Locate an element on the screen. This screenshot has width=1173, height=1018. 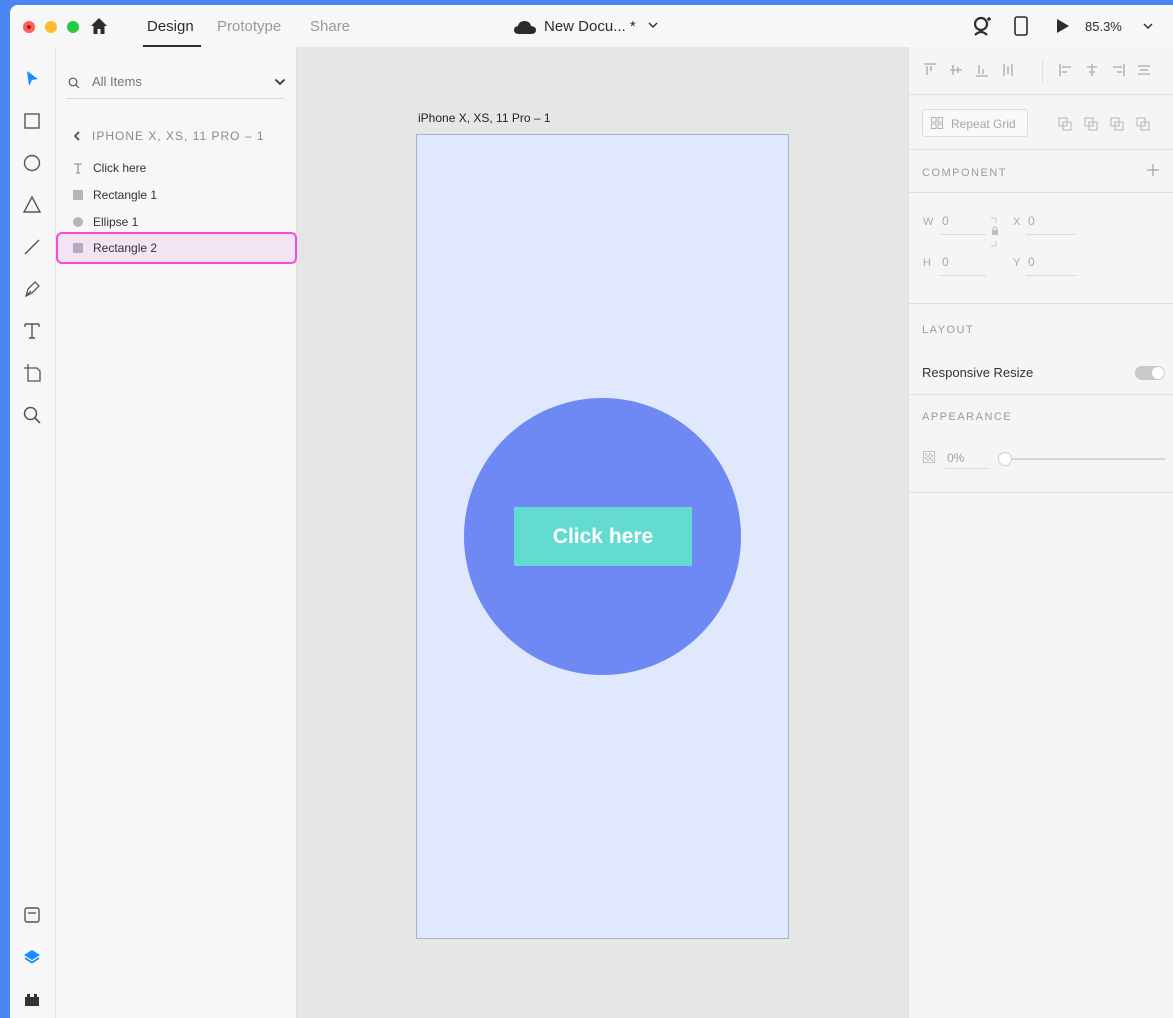
close-window-button is located at coordinates (29, 27).